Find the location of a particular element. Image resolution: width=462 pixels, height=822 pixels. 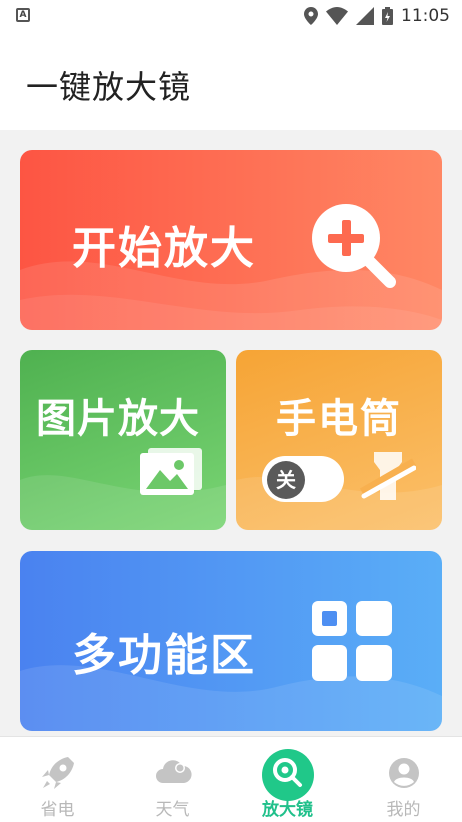

flashlight-toggle: 关 is located at coordinates (303, 479).